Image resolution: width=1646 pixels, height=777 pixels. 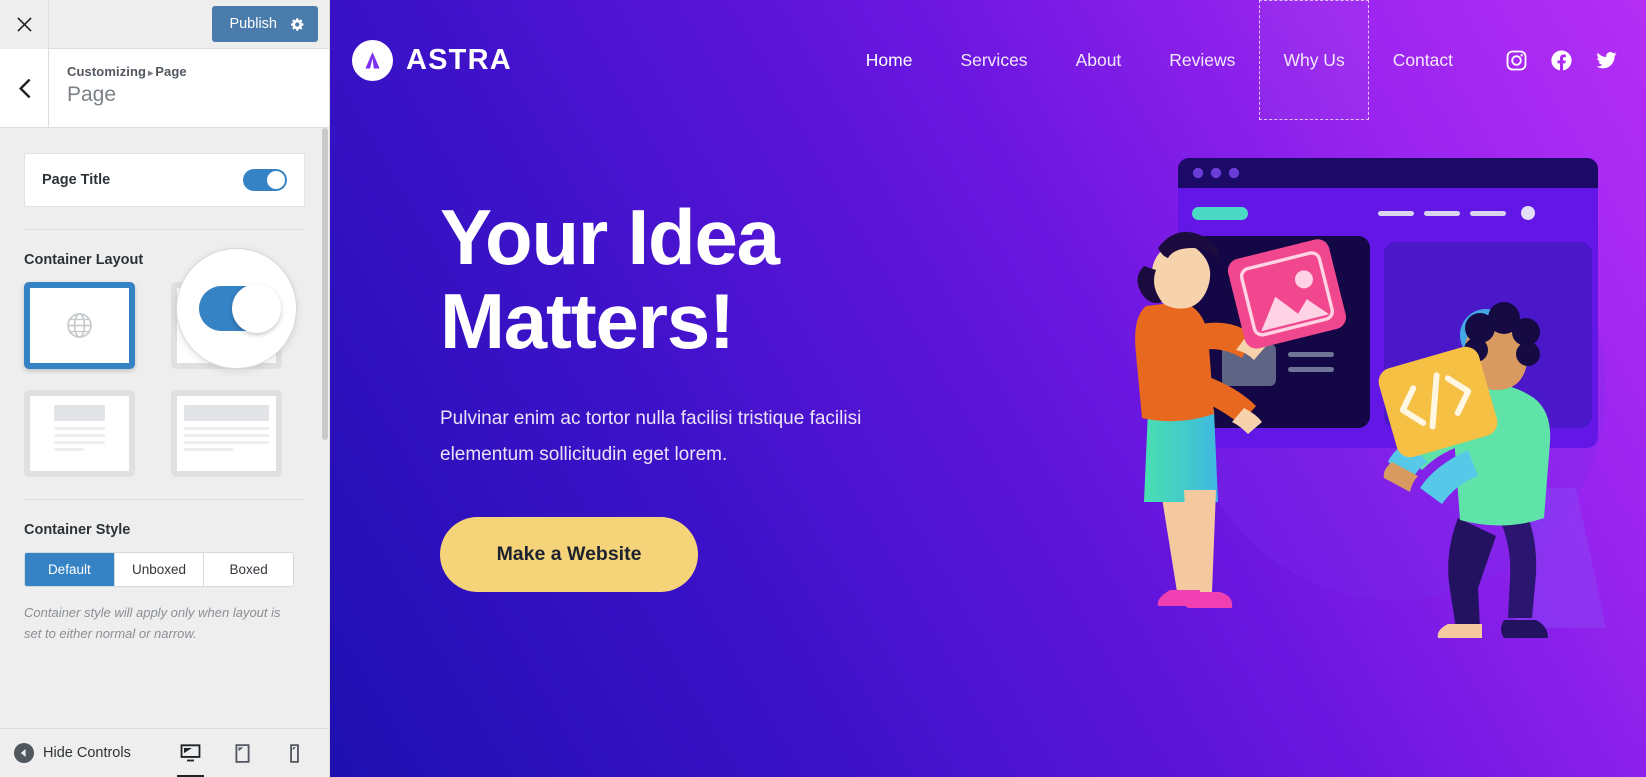 I want to click on tablet-glyph, so click(x=242, y=753).